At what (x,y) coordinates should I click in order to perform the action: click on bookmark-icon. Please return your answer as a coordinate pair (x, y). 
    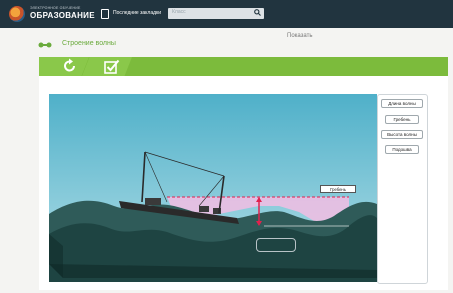
    Looking at the image, I should click on (105, 14).